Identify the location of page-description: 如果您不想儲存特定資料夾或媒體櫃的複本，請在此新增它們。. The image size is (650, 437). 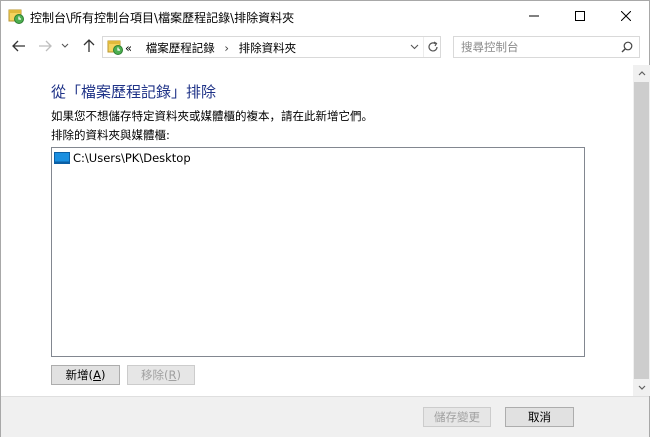
(212, 116).